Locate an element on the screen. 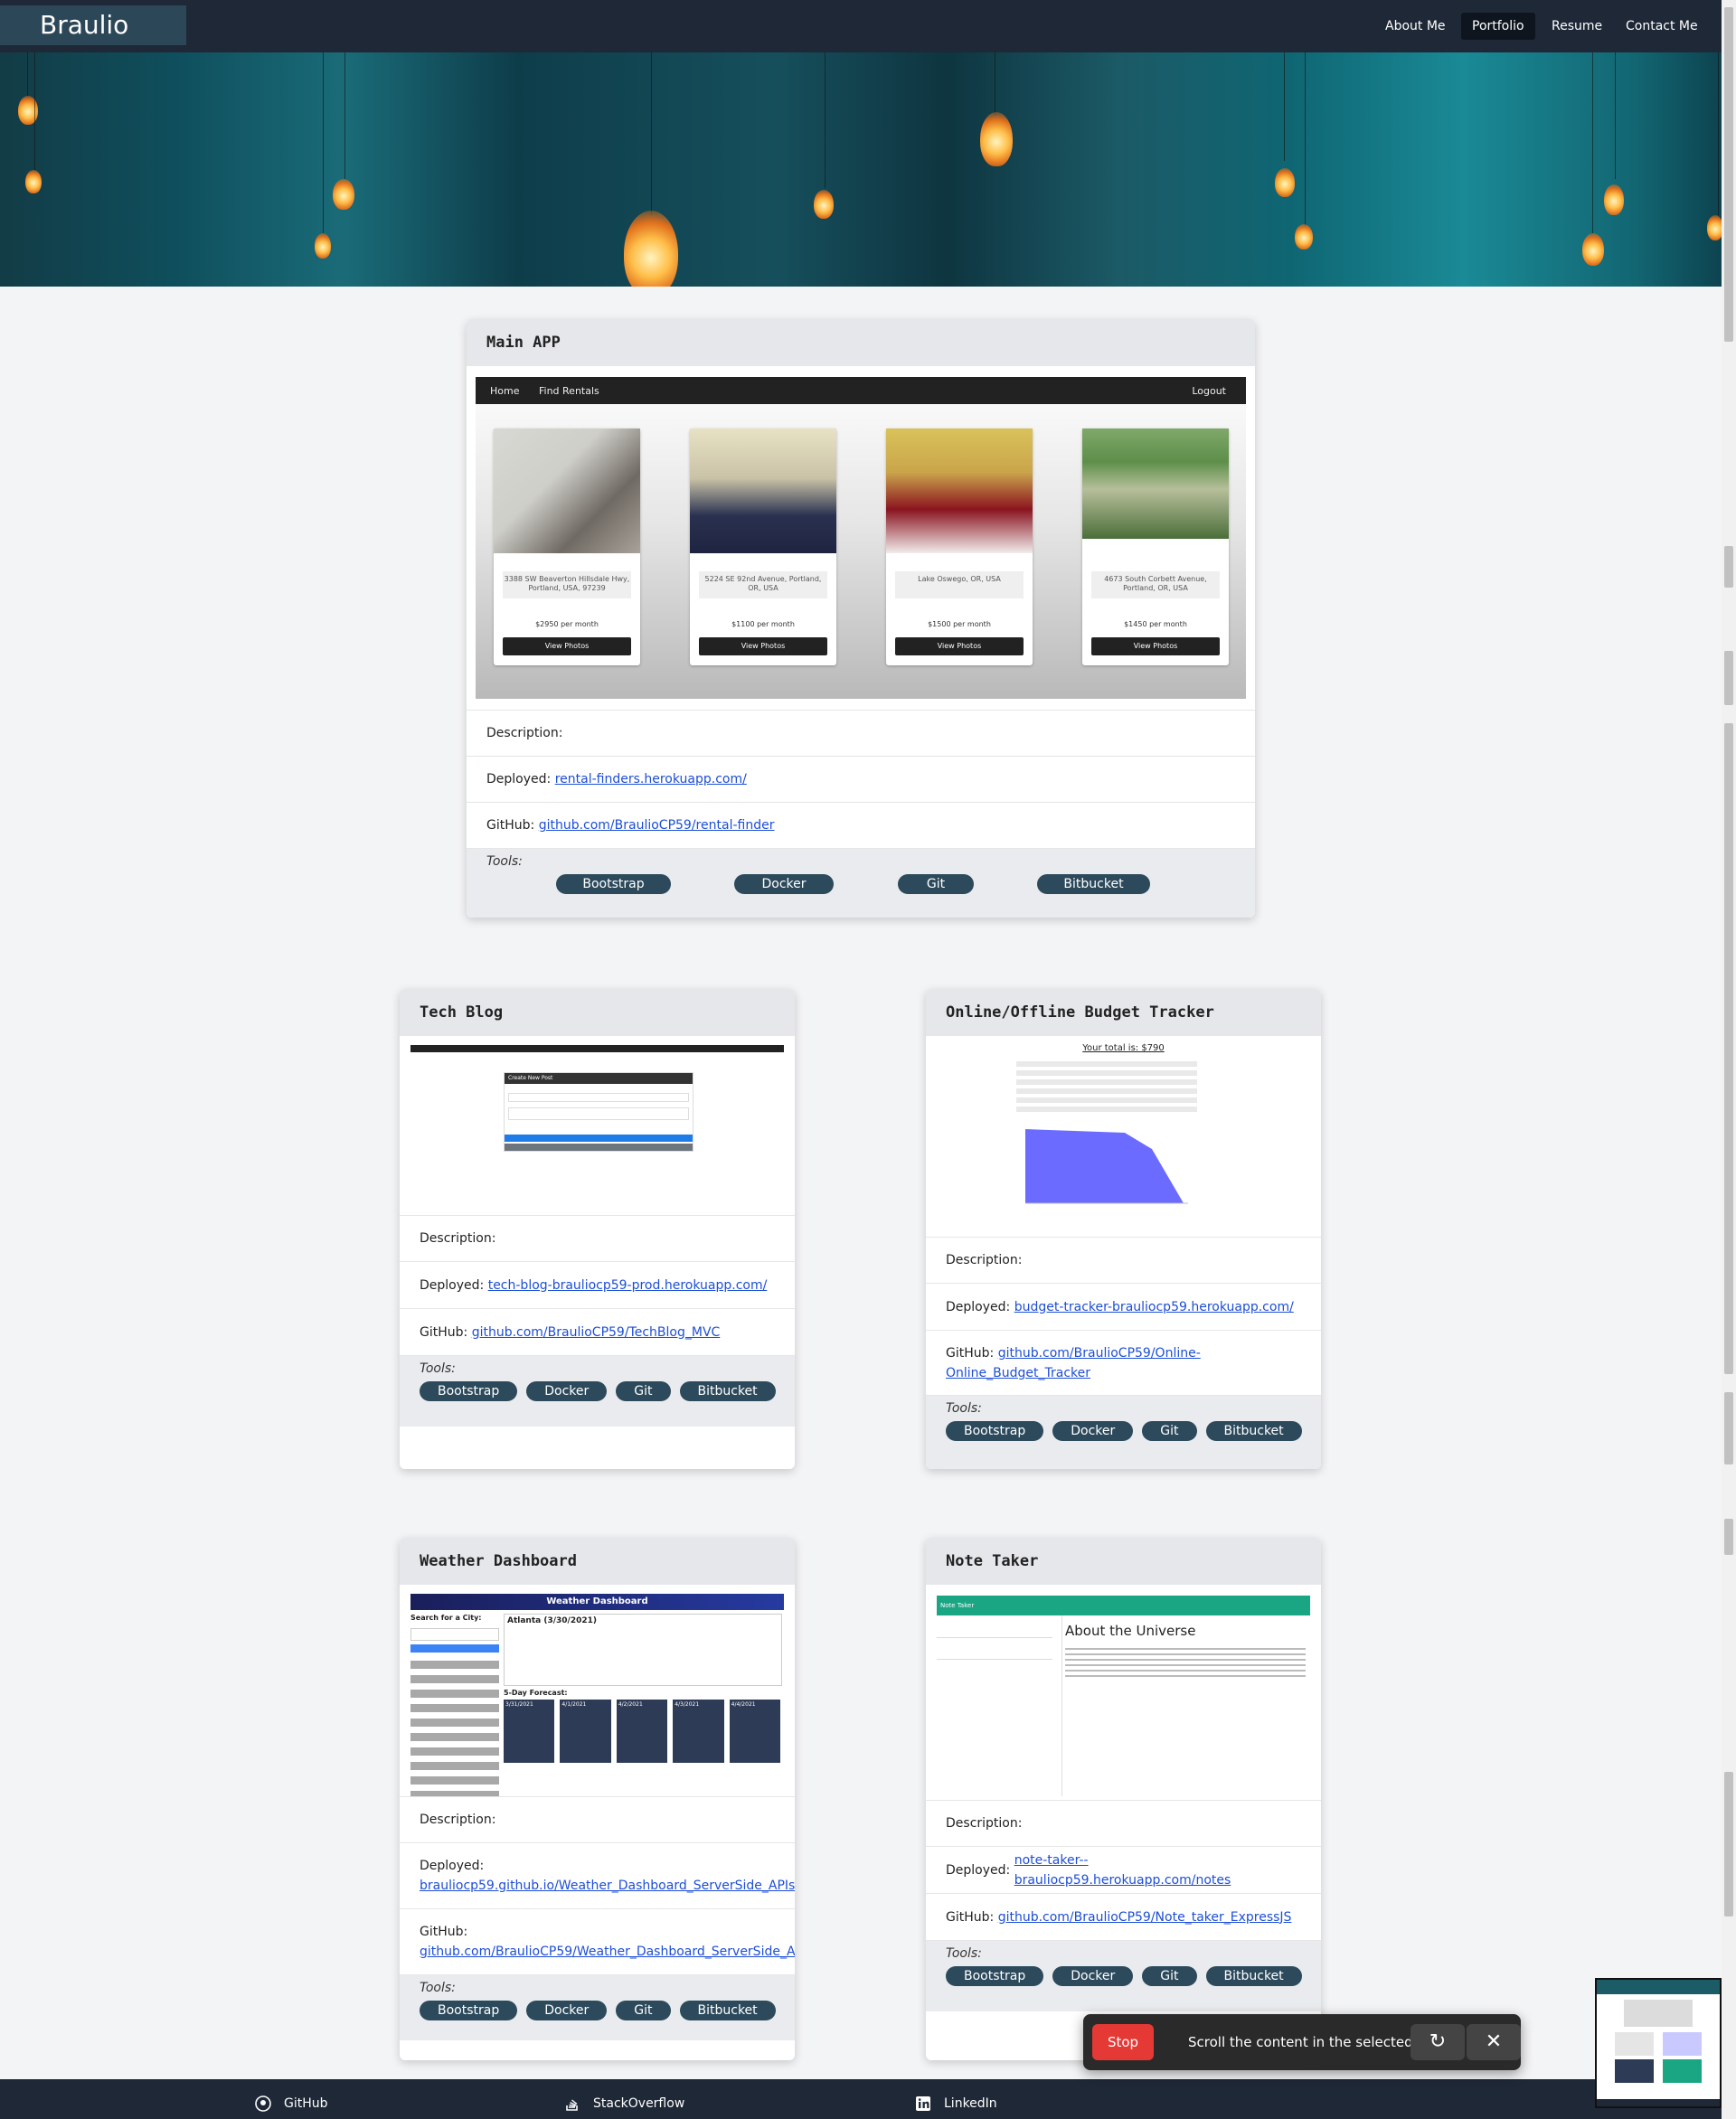  screenshot-area-chart is located at coordinates (1106, 1166).